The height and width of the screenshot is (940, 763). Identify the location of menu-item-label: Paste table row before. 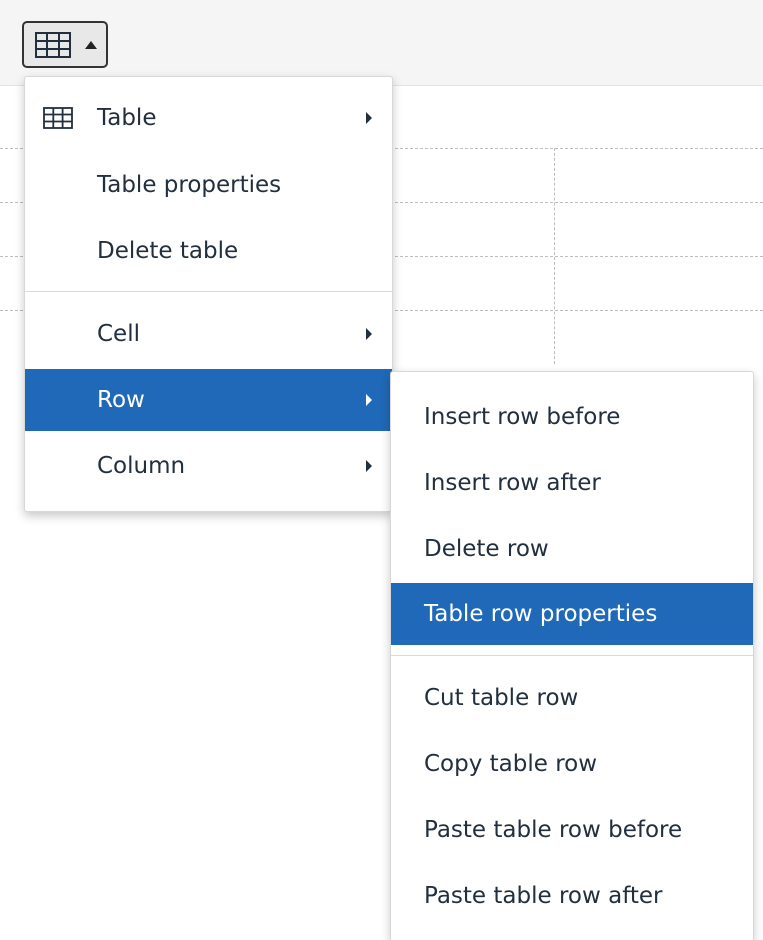
(553, 830).